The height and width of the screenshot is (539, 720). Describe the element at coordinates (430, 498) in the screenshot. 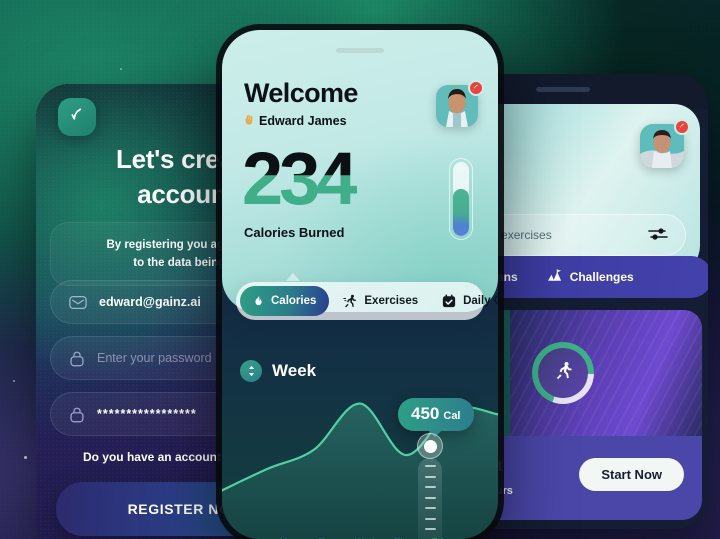

I see `chart-ruler` at that location.